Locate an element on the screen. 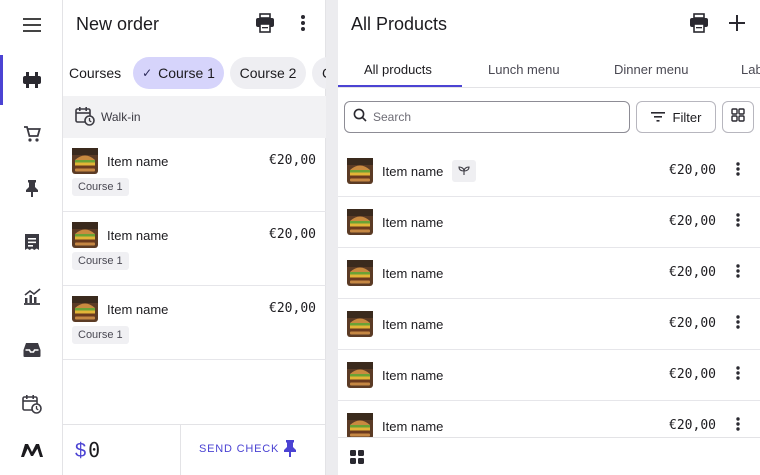  tab-all-products: All products is located at coordinates (398, 69).